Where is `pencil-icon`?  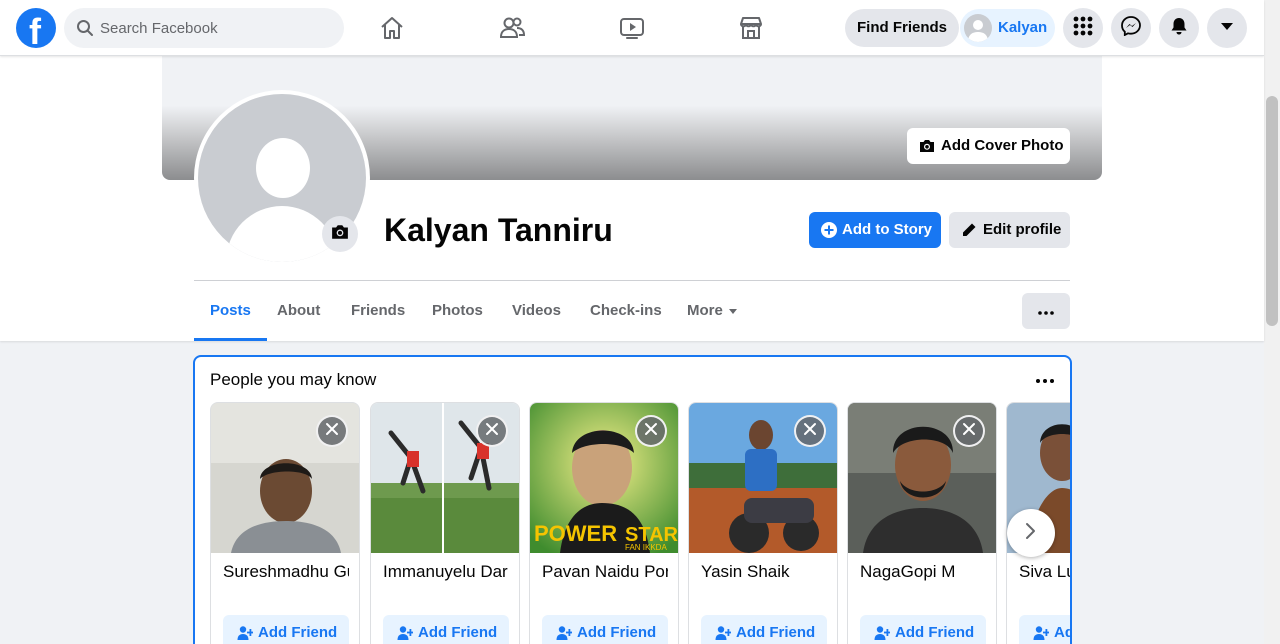 pencil-icon is located at coordinates (969, 232).